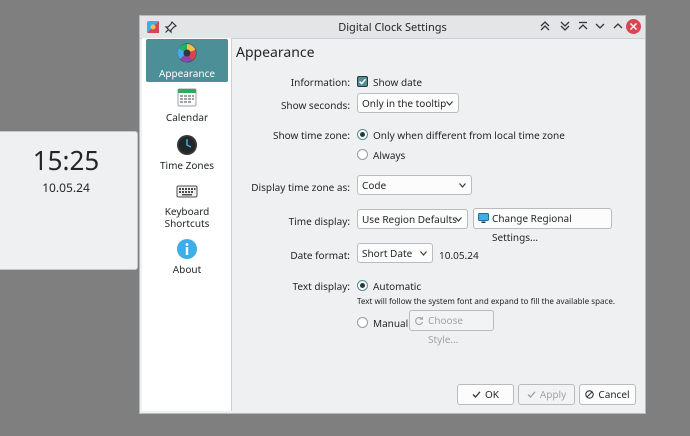 Image resolution: width=690 pixels, height=436 pixels. I want to click on tz-only-different-radio, so click(362, 134).